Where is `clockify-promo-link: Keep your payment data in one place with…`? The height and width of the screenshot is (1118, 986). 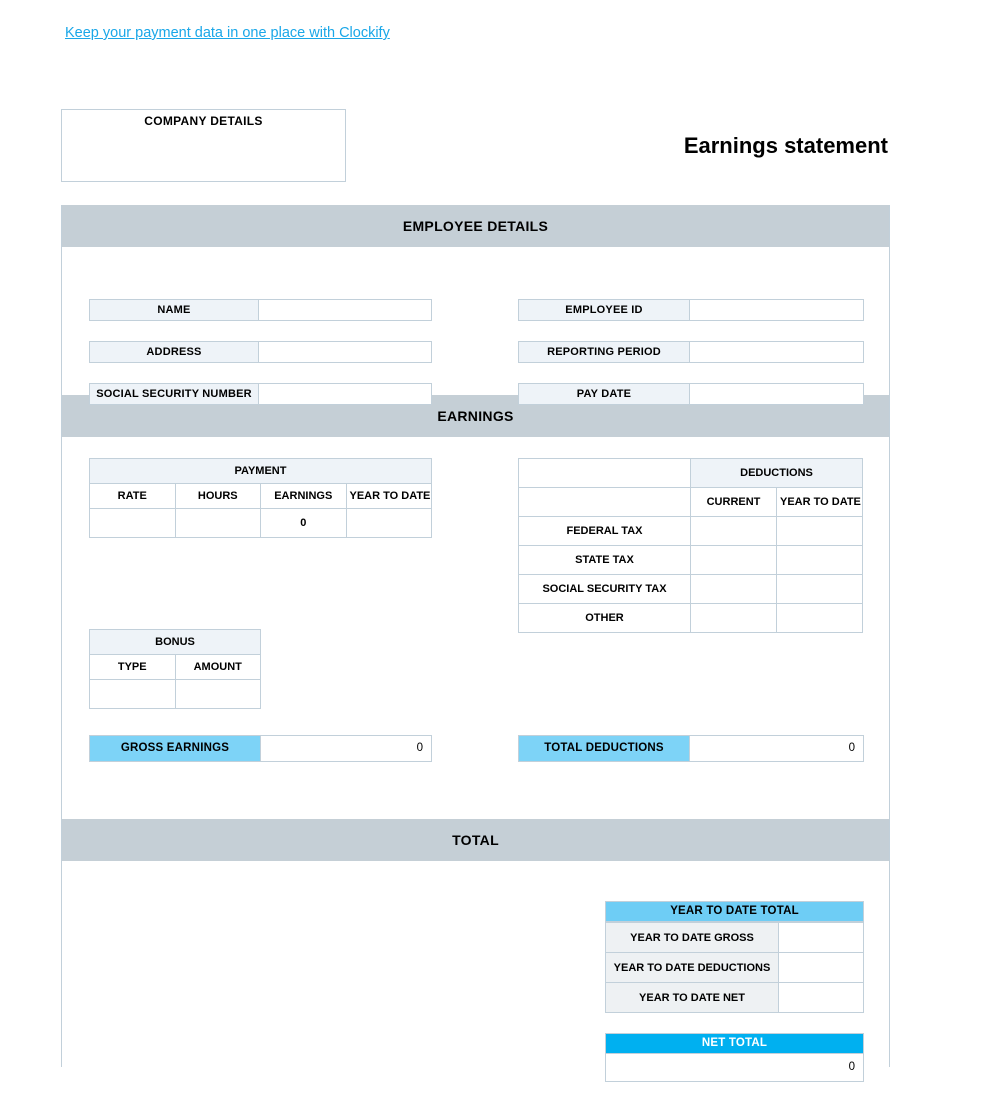 clockify-promo-link: Keep your payment data in one place with… is located at coordinates (227, 33).